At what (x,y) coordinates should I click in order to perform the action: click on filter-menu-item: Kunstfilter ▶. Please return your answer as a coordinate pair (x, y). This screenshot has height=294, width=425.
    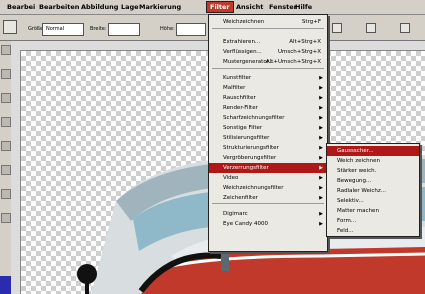
    Looking at the image, I should click on (268, 78).